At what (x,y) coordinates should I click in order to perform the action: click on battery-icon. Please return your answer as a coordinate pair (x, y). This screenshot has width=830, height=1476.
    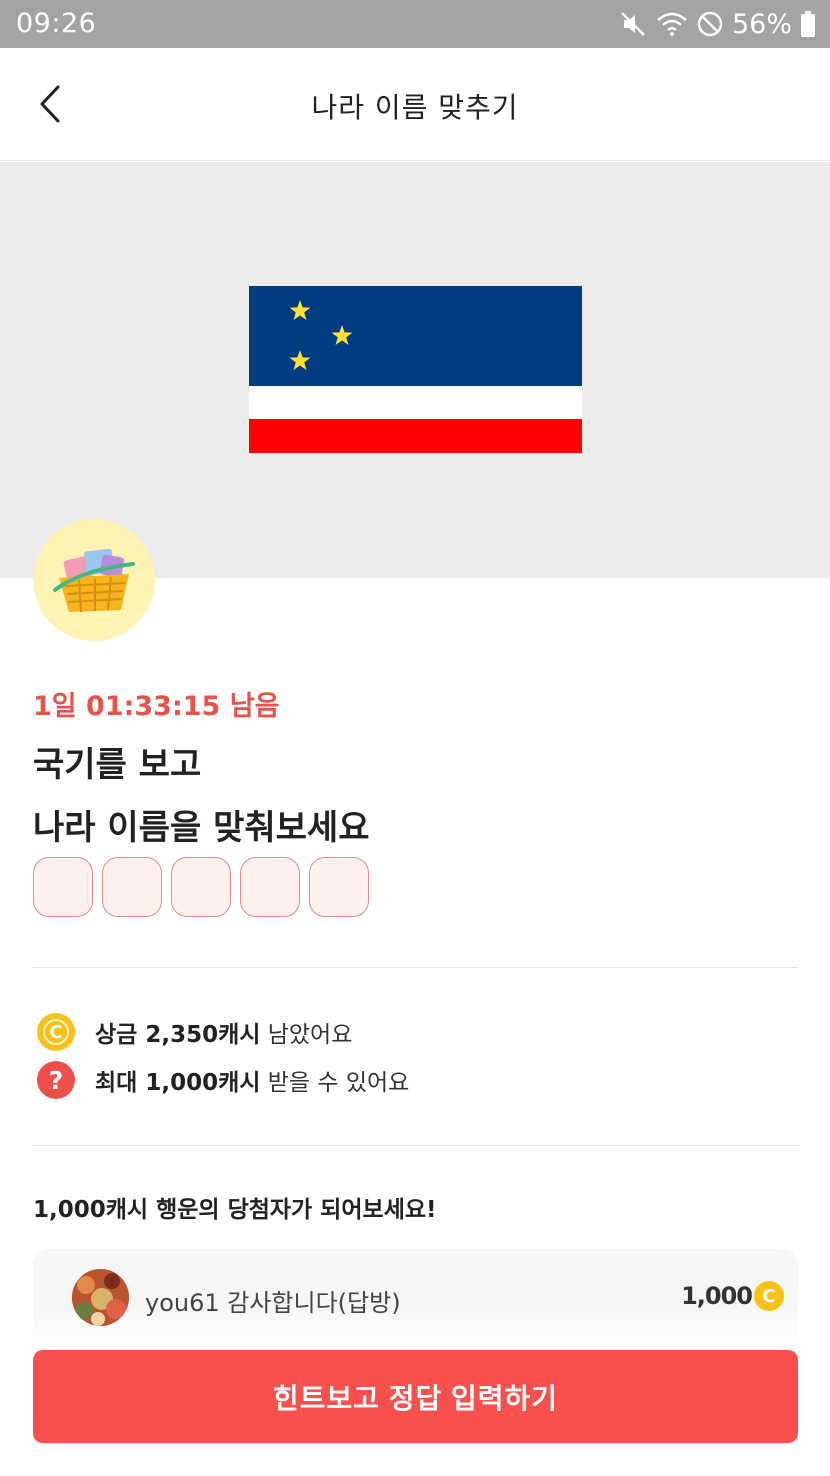
    Looking at the image, I should click on (808, 24).